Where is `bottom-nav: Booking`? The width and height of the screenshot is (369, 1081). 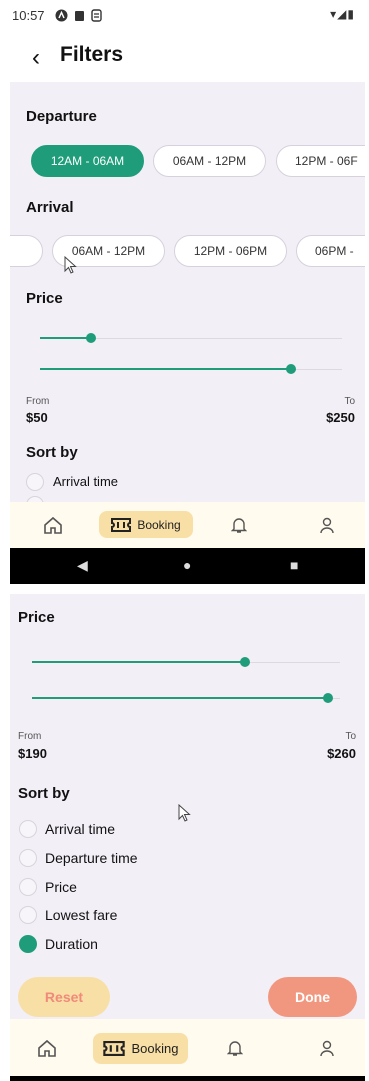 bottom-nav: Booking is located at coordinates (187, 525).